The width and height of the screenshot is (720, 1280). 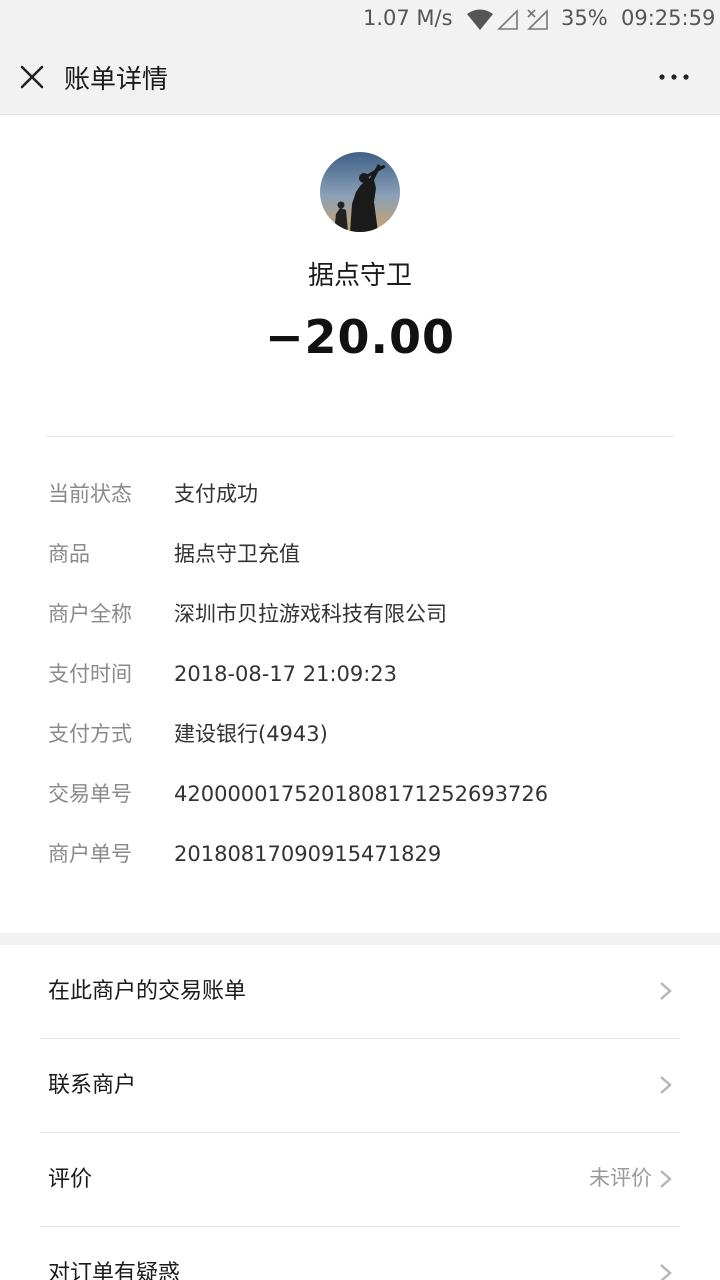 I want to click on clock: 09:25:59, so click(x=668, y=18).